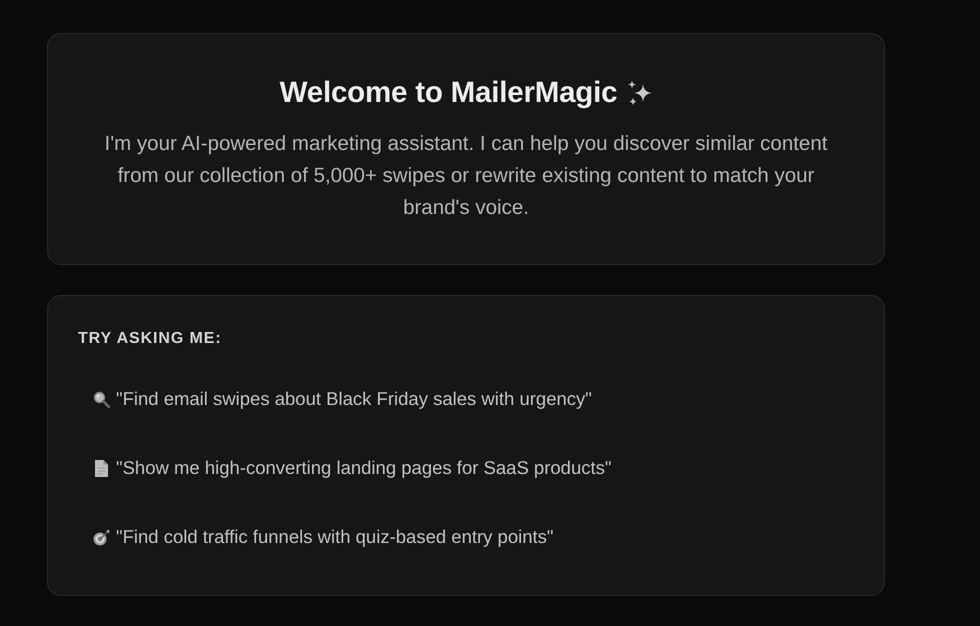  What do you see at coordinates (466, 176) in the screenshot?
I see `intro-text: I'm your AI-powered marketing assistant. I can help you discover similar content from our collection of 5,000+ swipes or rewrite existing content to match your brand's voice.` at bounding box center [466, 176].